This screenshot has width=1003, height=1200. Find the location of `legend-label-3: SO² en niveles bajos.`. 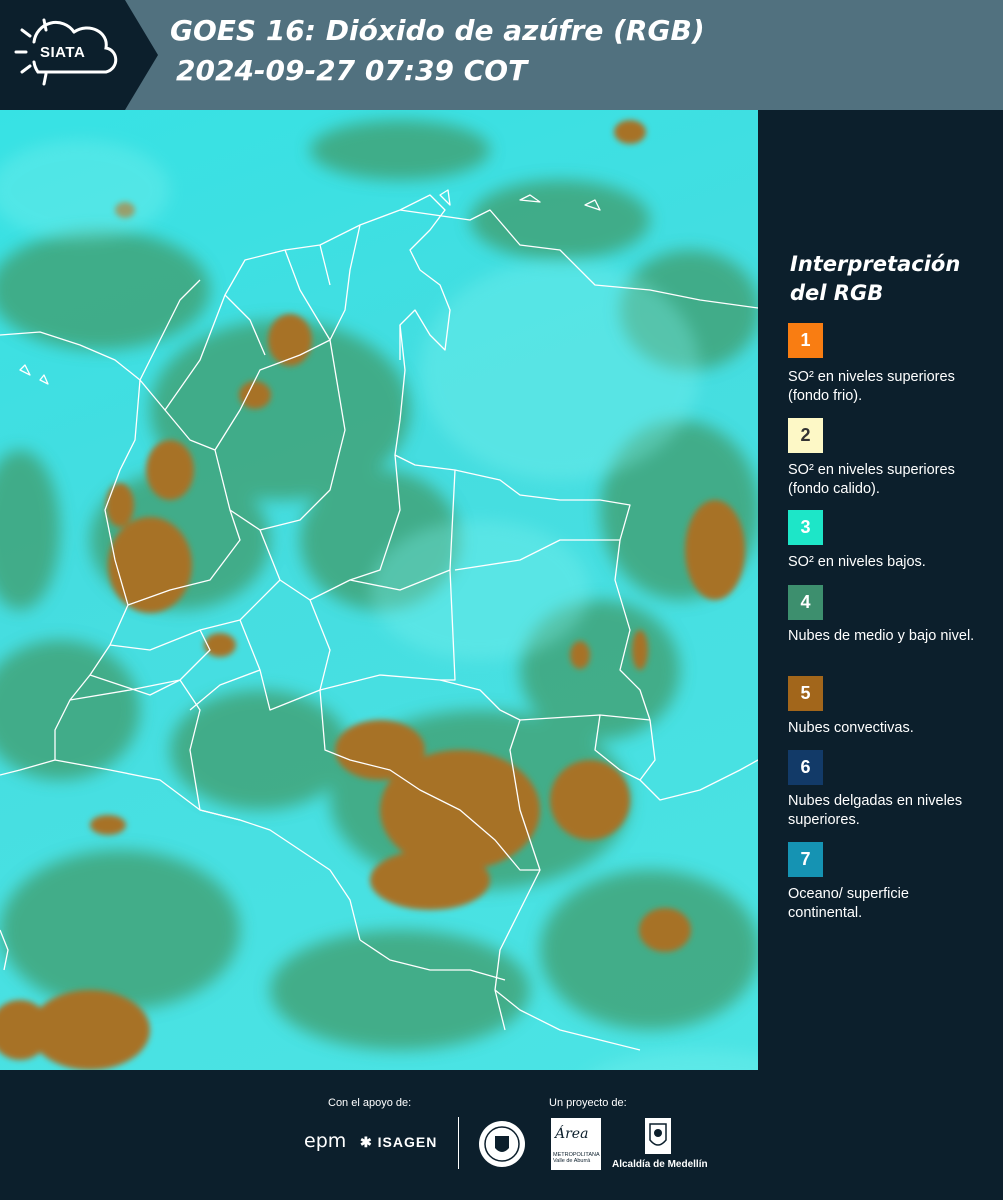

legend-label-3: SO² en niveles bajos. is located at coordinates (857, 562).